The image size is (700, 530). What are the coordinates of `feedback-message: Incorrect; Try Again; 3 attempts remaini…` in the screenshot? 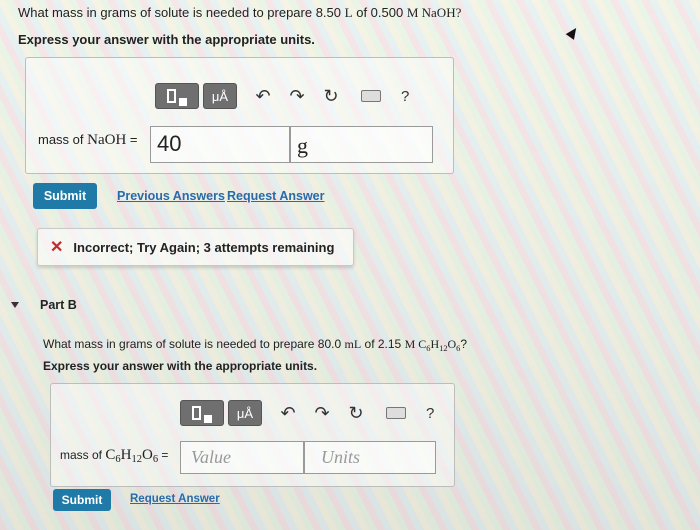 It's located at (204, 247).